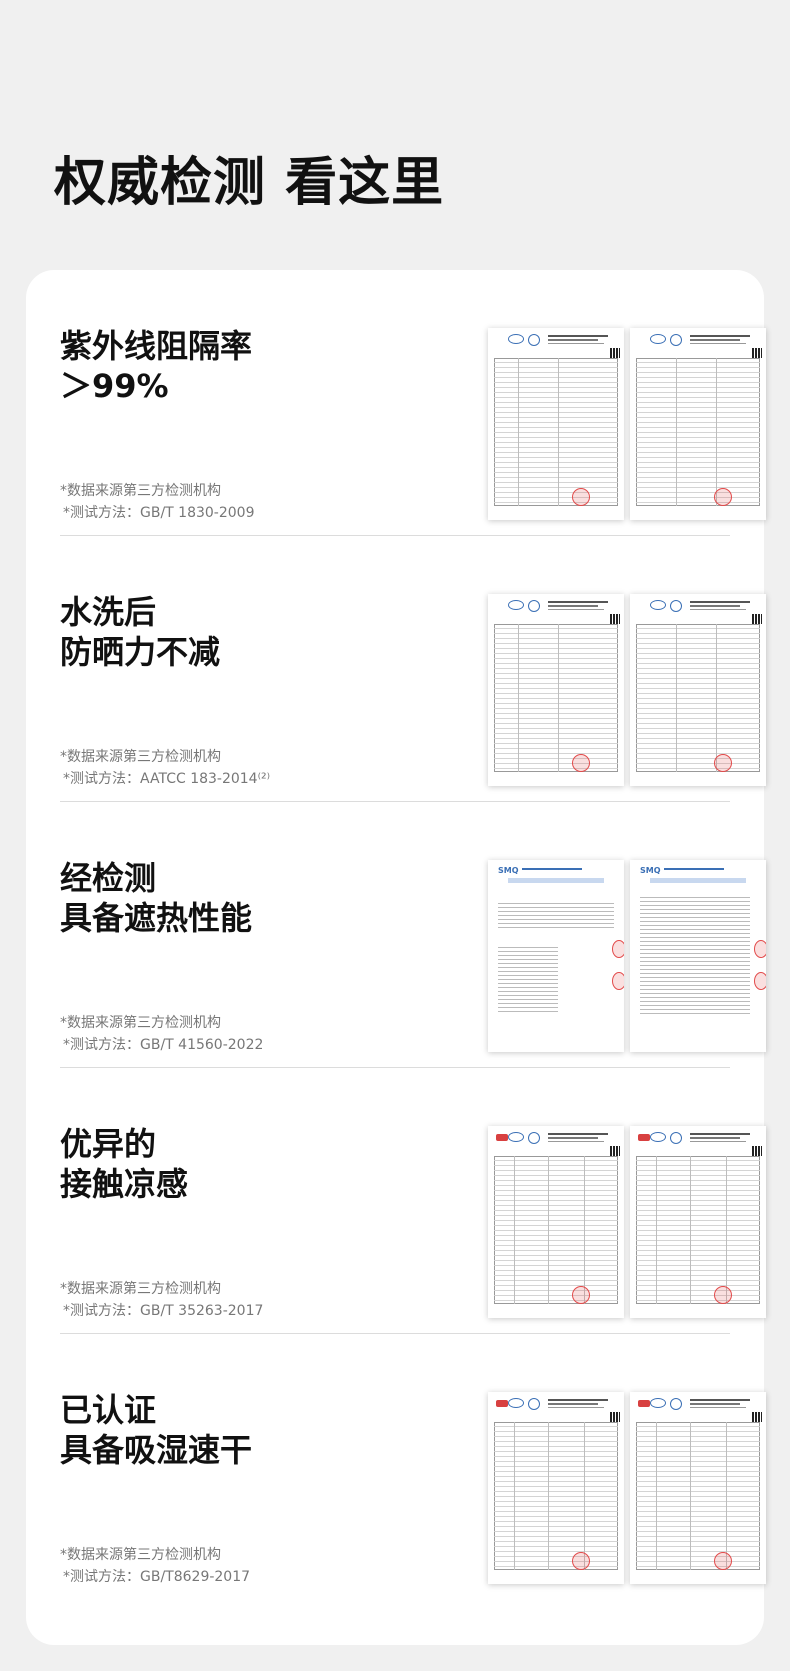  What do you see at coordinates (124, 1184) in the screenshot?
I see `heading-line-2: 接触凉感` at bounding box center [124, 1184].